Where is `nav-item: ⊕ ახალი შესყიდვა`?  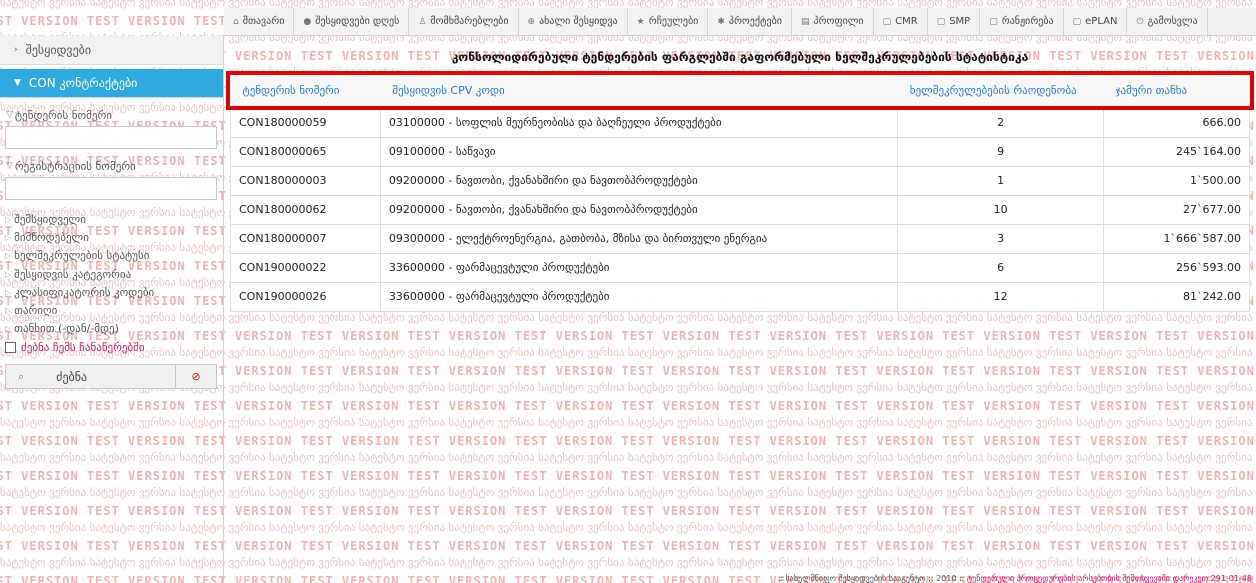
nav-item: ⊕ ახალი შესყიდვა is located at coordinates (573, 21).